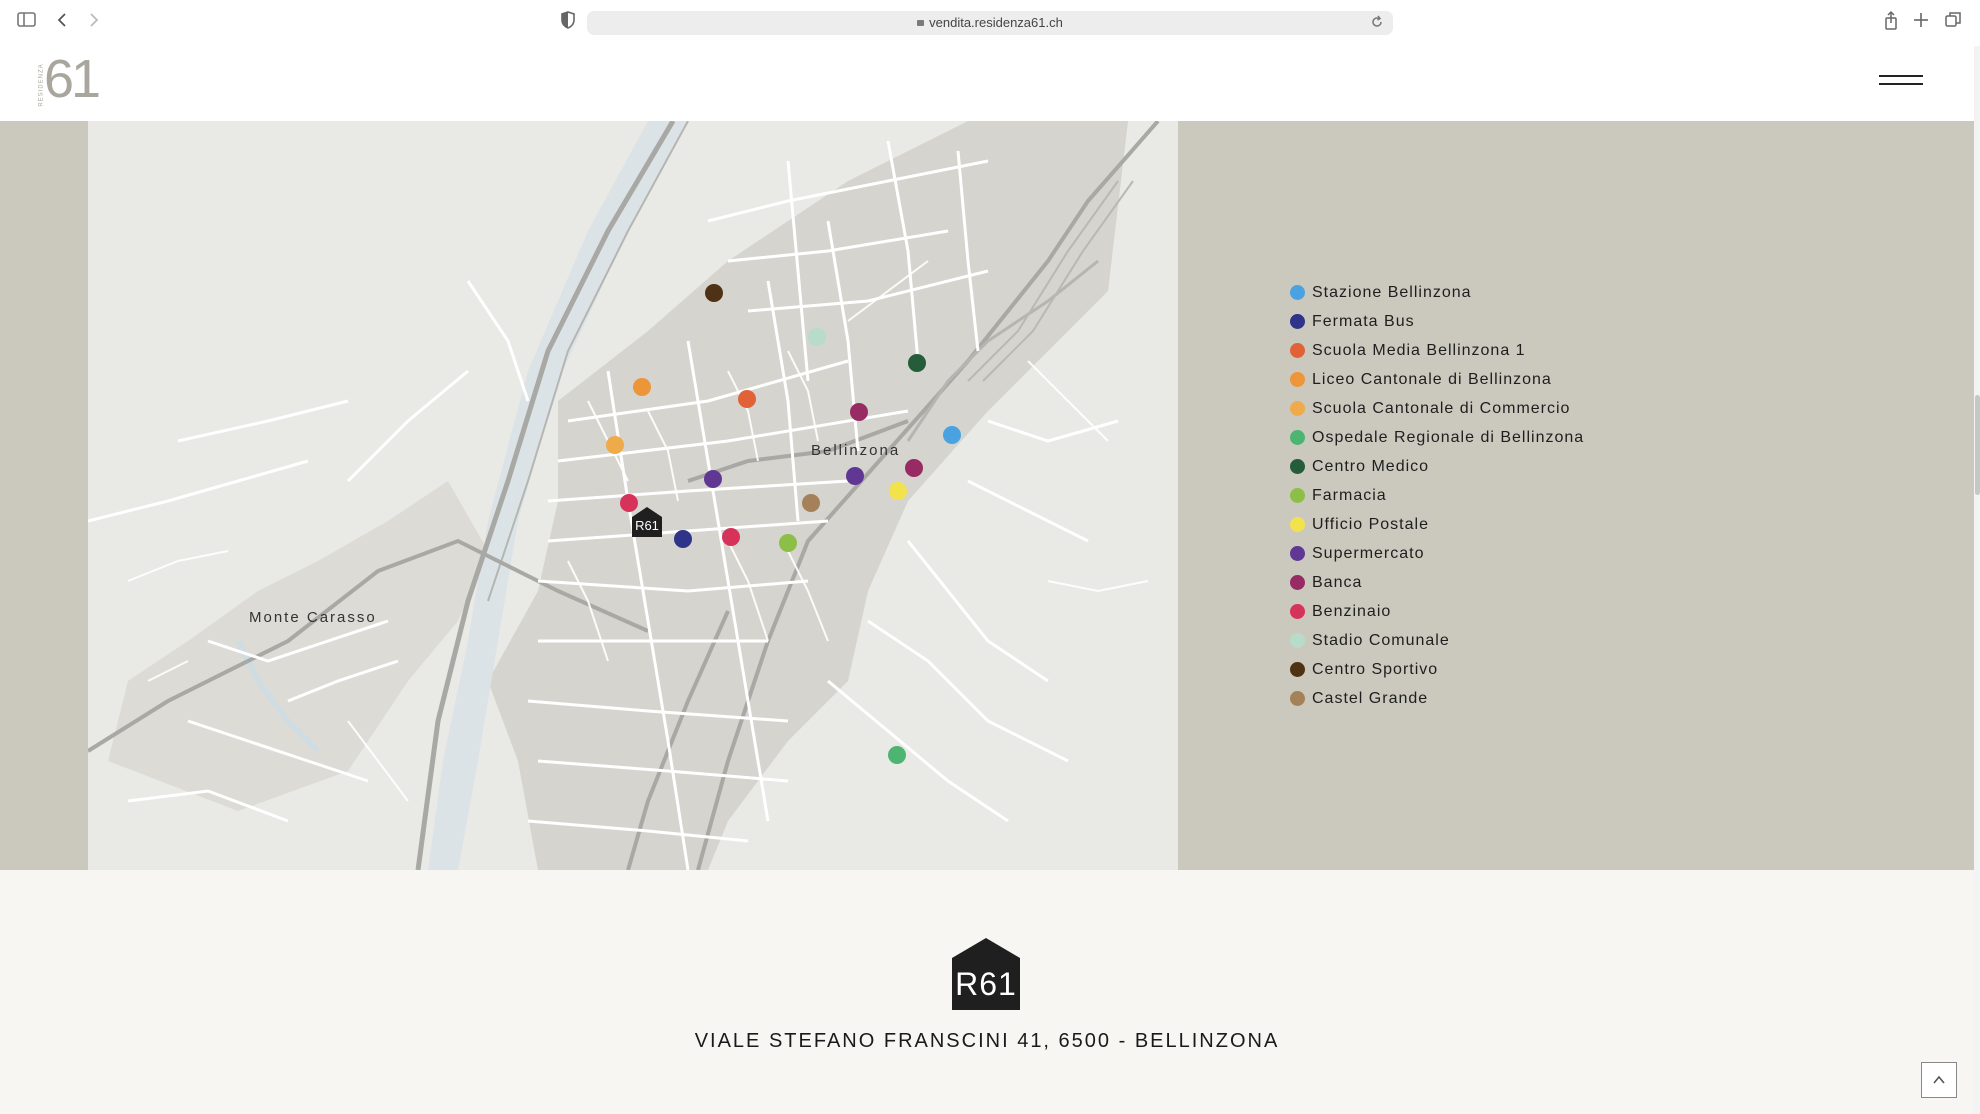  Describe the element at coordinates (1939, 1080) in the screenshot. I see `chevron-up-icon` at that location.